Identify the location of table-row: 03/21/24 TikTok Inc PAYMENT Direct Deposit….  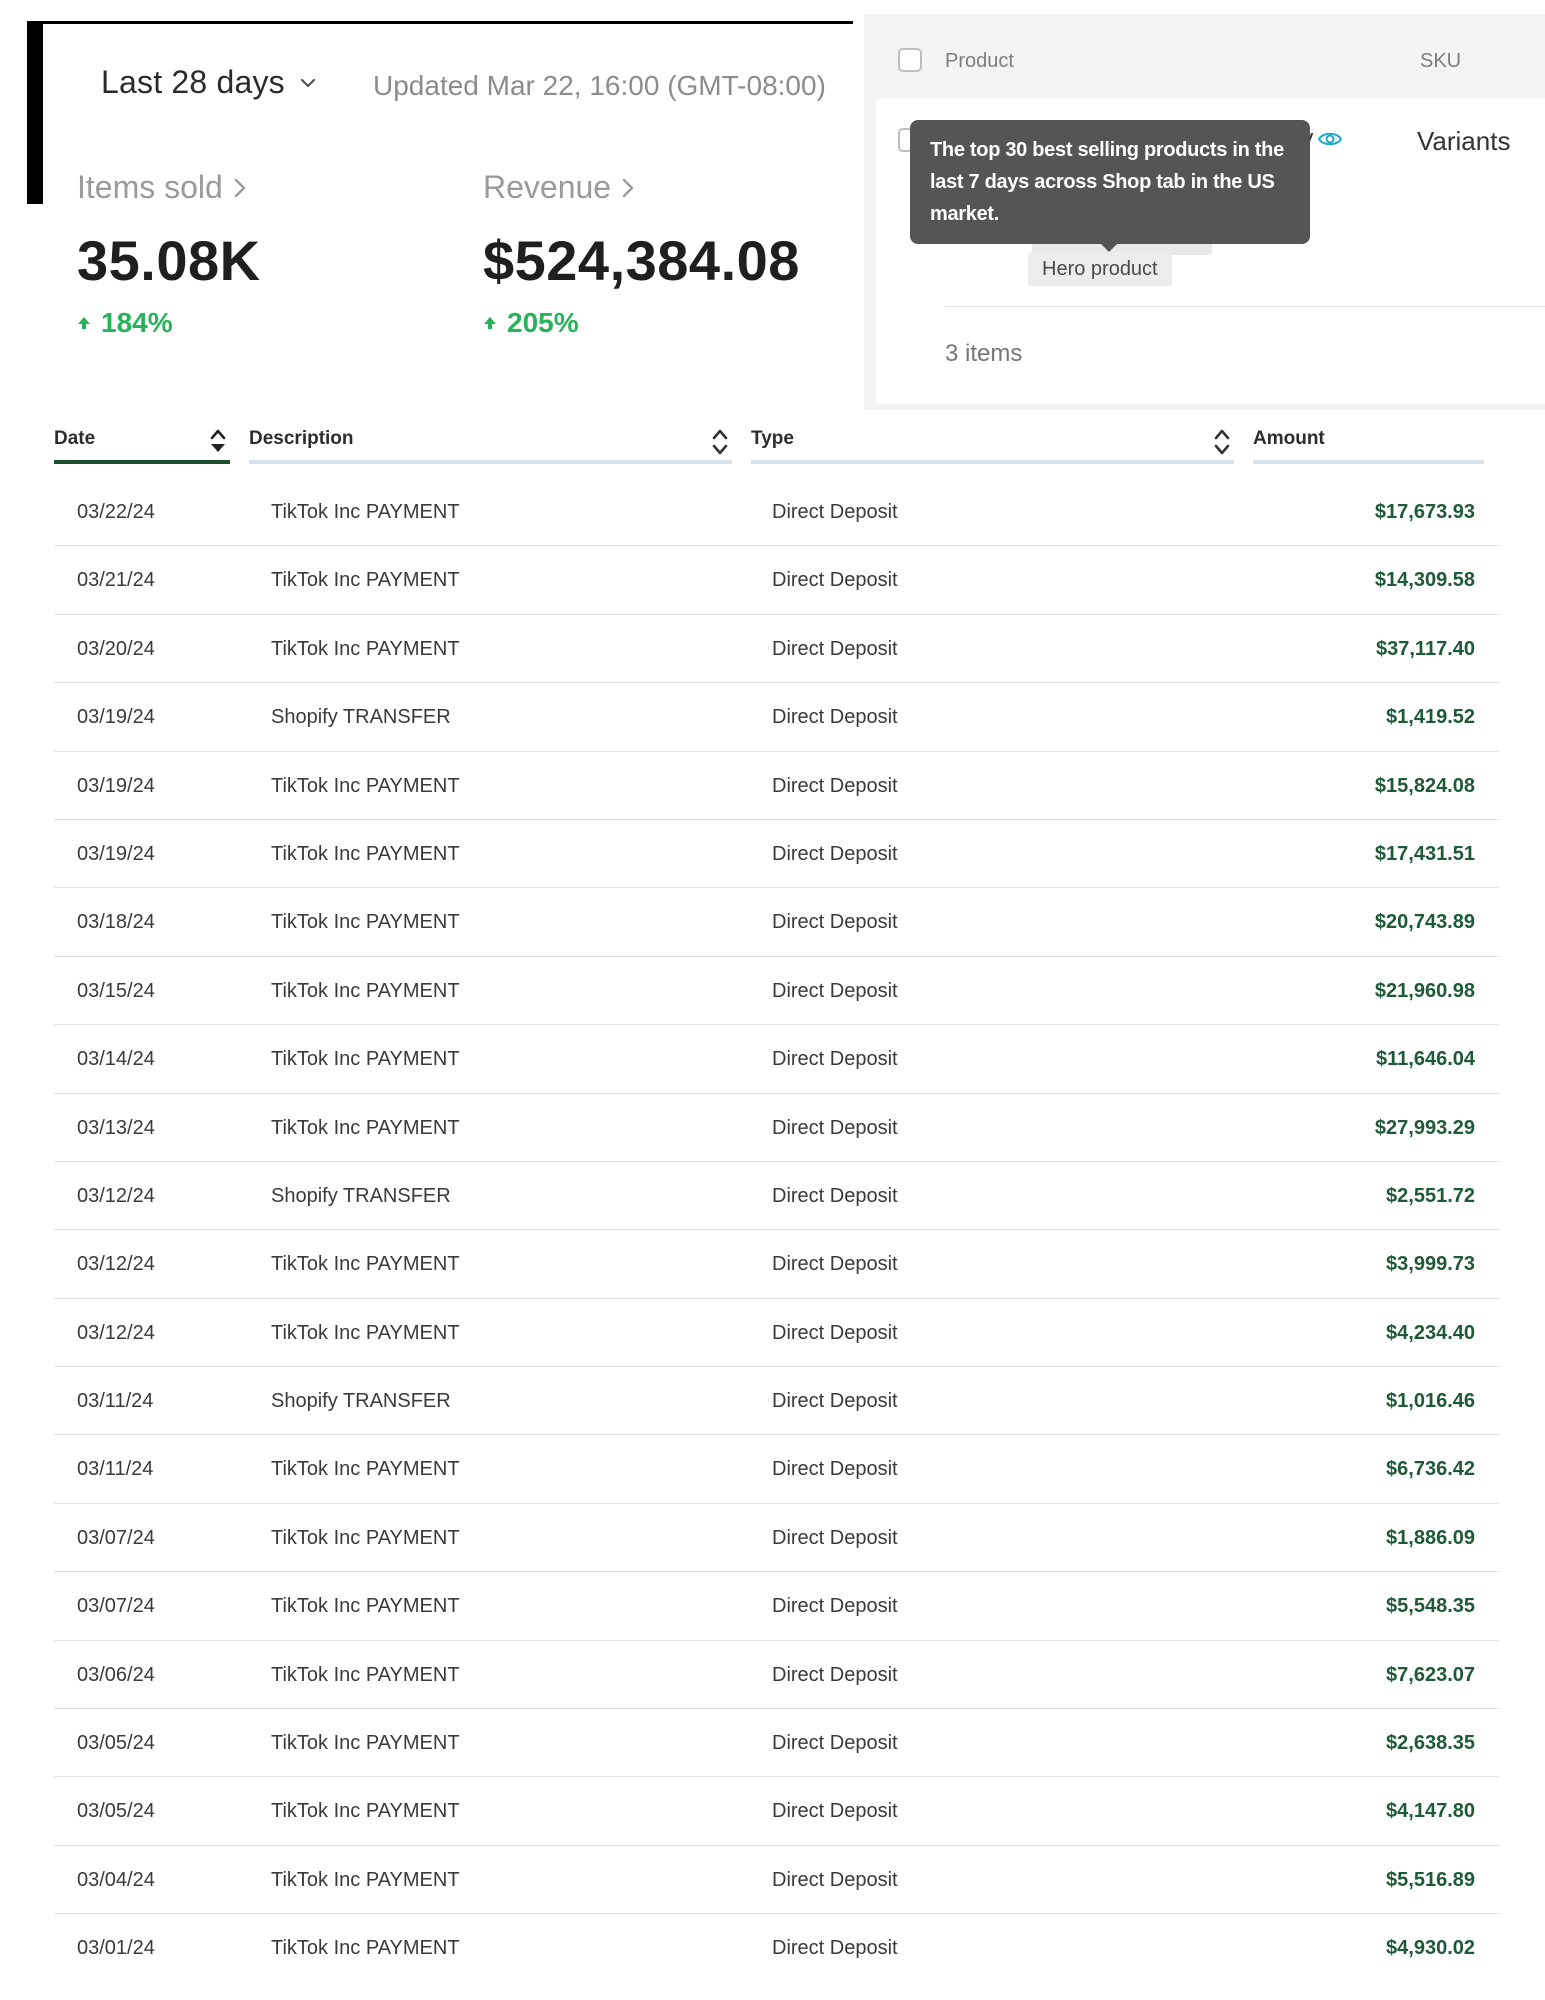
(776, 580).